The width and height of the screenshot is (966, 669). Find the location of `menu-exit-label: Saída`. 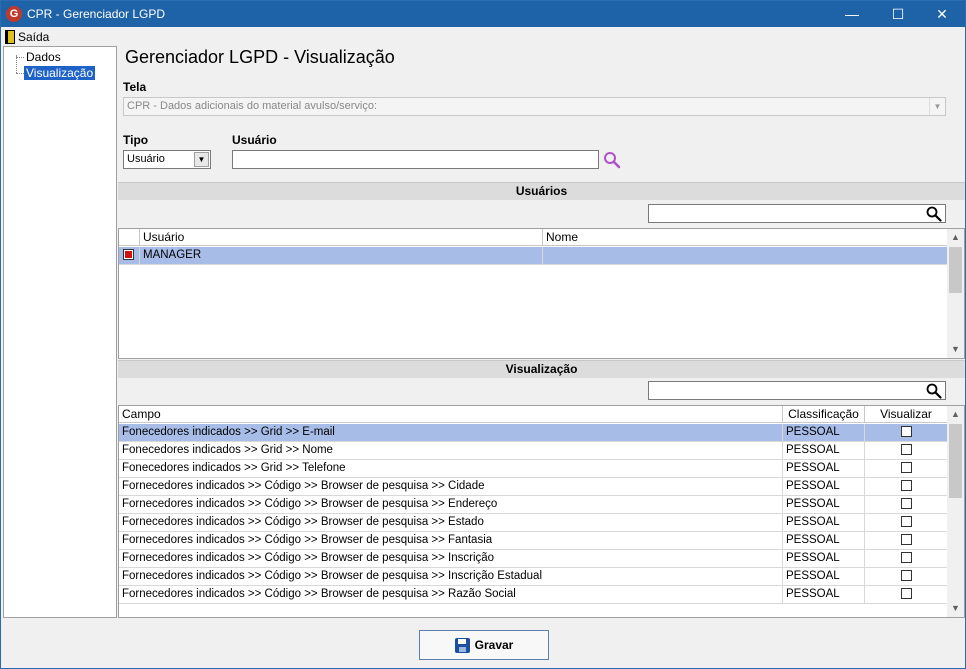

menu-exit-label: Saída is located at coordinates (34, 37).